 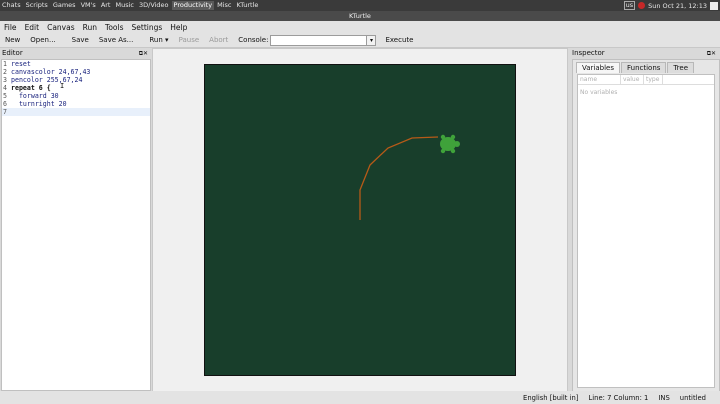 What do you see at coordinates (599, 79) in the screenshot?
I see `column-header-name: name` at bounding box center [599, 79].